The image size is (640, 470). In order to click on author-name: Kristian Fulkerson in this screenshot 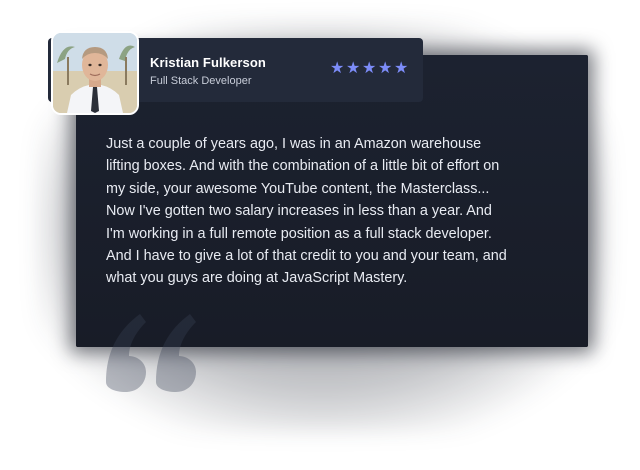, I will do `click(208, 62)`.